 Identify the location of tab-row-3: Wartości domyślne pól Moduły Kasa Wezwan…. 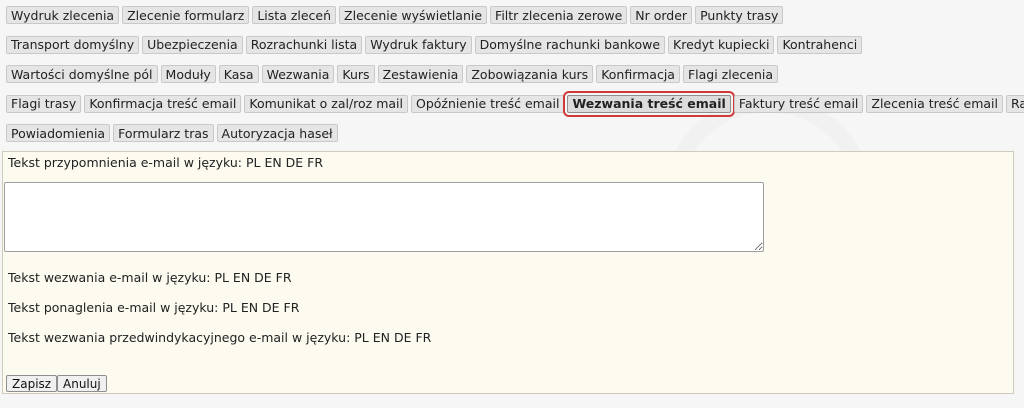
(515, 74).